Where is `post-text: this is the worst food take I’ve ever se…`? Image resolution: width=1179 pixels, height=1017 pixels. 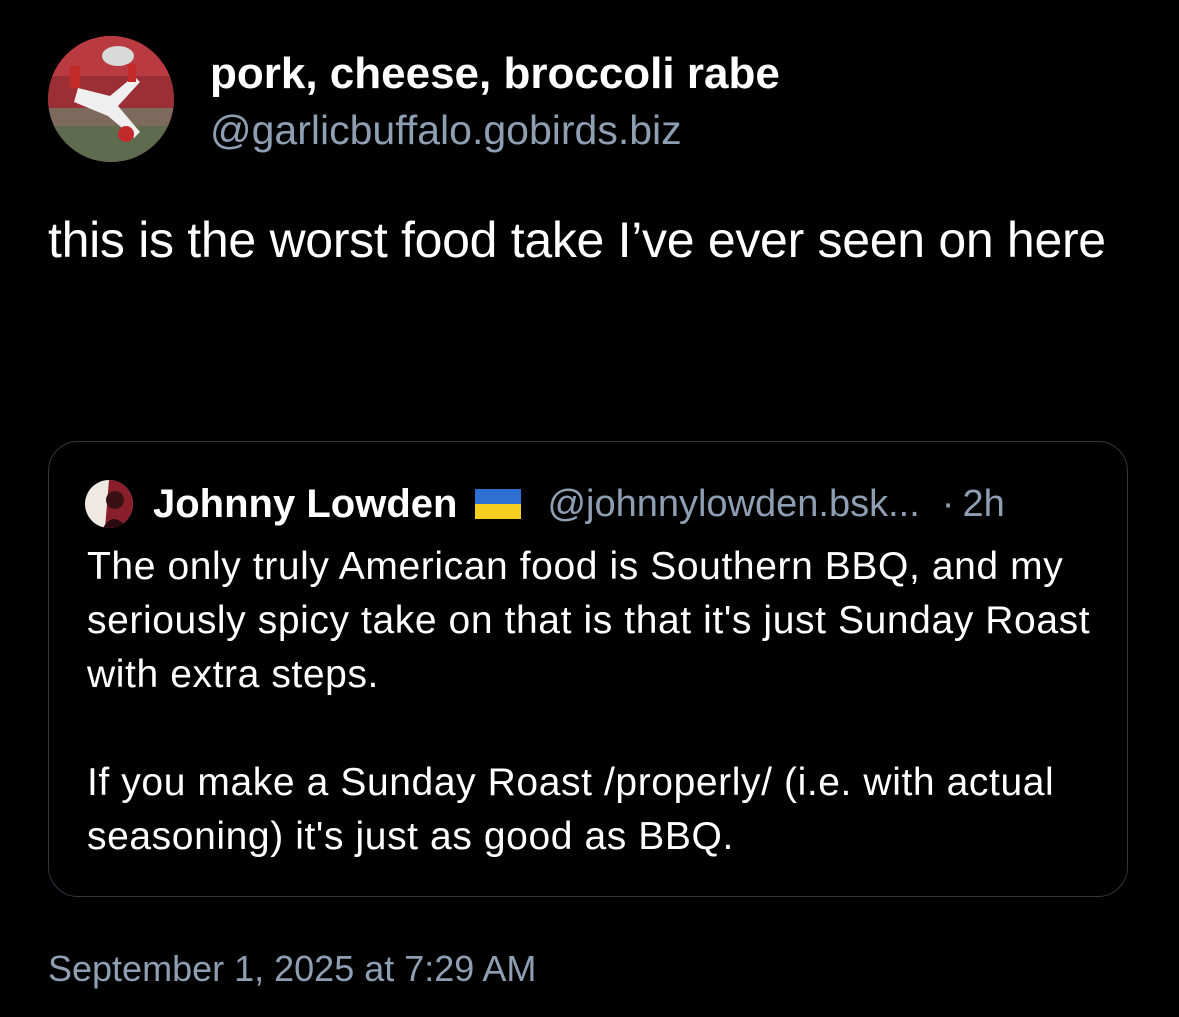
post-text: this is the worst food take I’ve ever se… is located at coordinates (577, 240).